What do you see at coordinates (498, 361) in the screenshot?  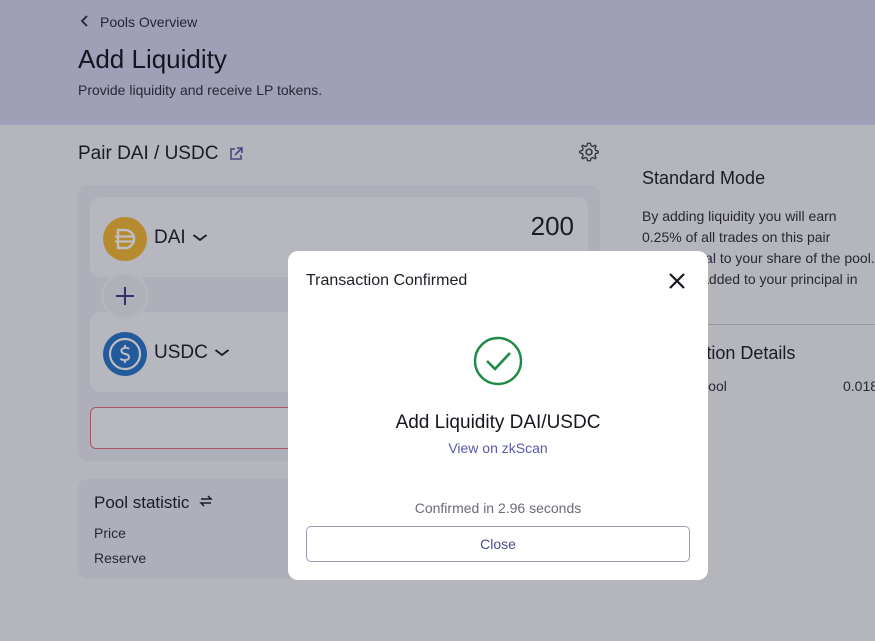 I see `success-check-icon` at bounding box center [498, 361].